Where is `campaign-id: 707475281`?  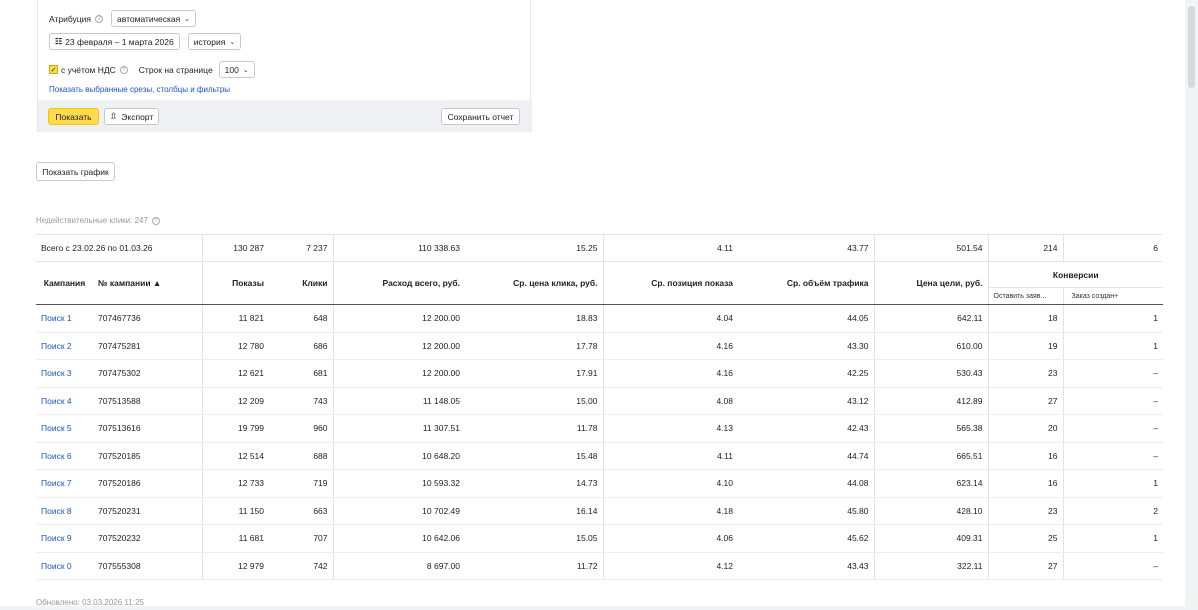 campaign-id: 707475281 is located at coordinates (148, 346).